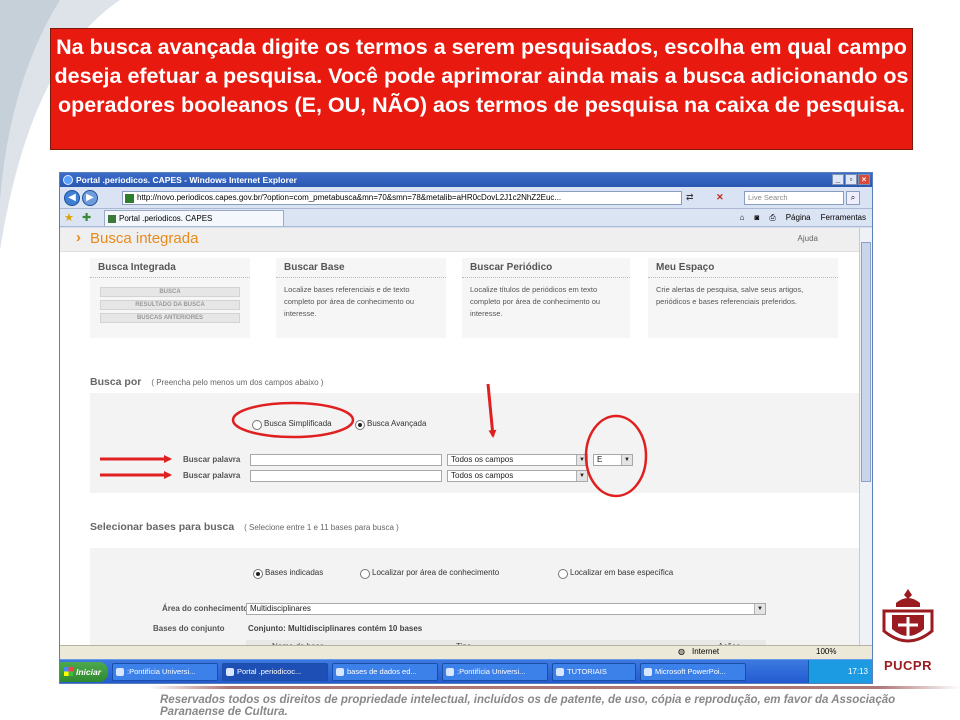 Image resolution: width=960 pixels, height=720 pixels. What do you see at coordinates (864, 179) in the screenshot?
I see `close-button: ×` at bounding box center [864, 179].